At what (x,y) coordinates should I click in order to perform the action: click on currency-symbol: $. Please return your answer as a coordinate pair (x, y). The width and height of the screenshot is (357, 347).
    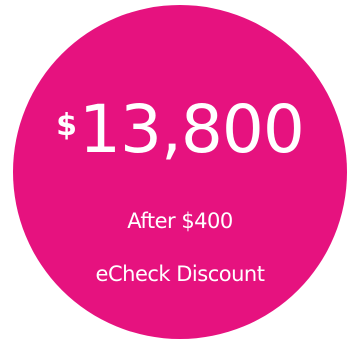
    Looking at the image, I should click on (66, 125).